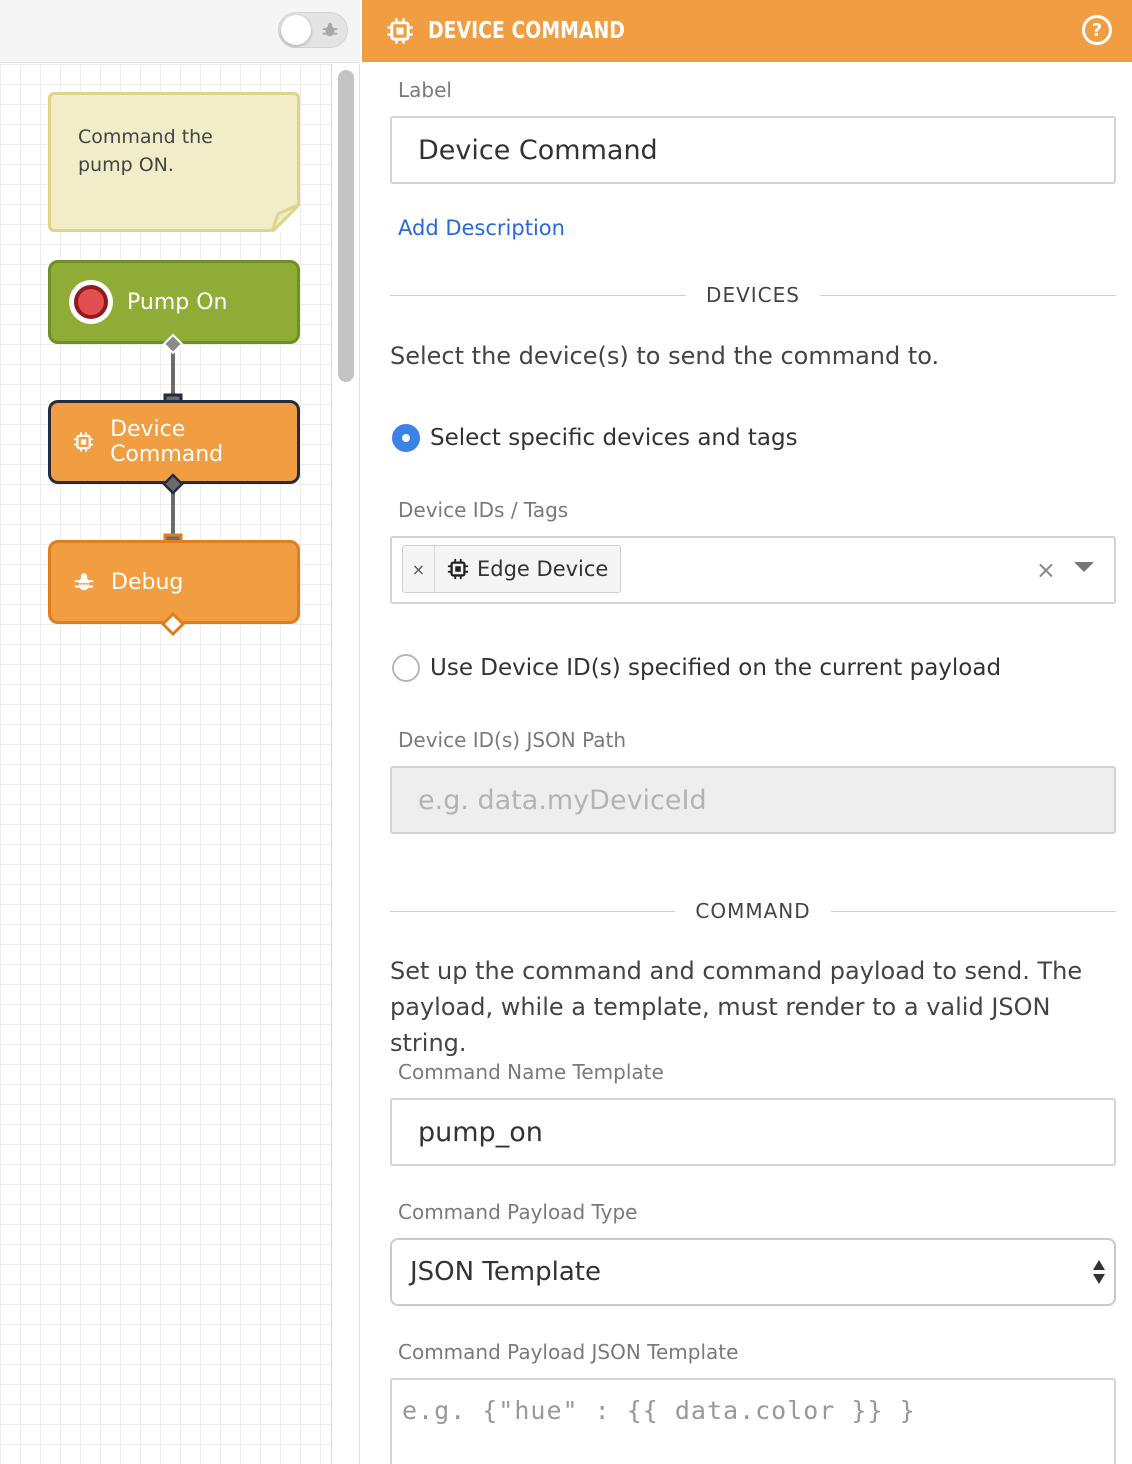  What do you see at coordinates (1046, 570) in the screenshot?
I see `clear-selection-icon: ×` at bounding box center [1046, 570].